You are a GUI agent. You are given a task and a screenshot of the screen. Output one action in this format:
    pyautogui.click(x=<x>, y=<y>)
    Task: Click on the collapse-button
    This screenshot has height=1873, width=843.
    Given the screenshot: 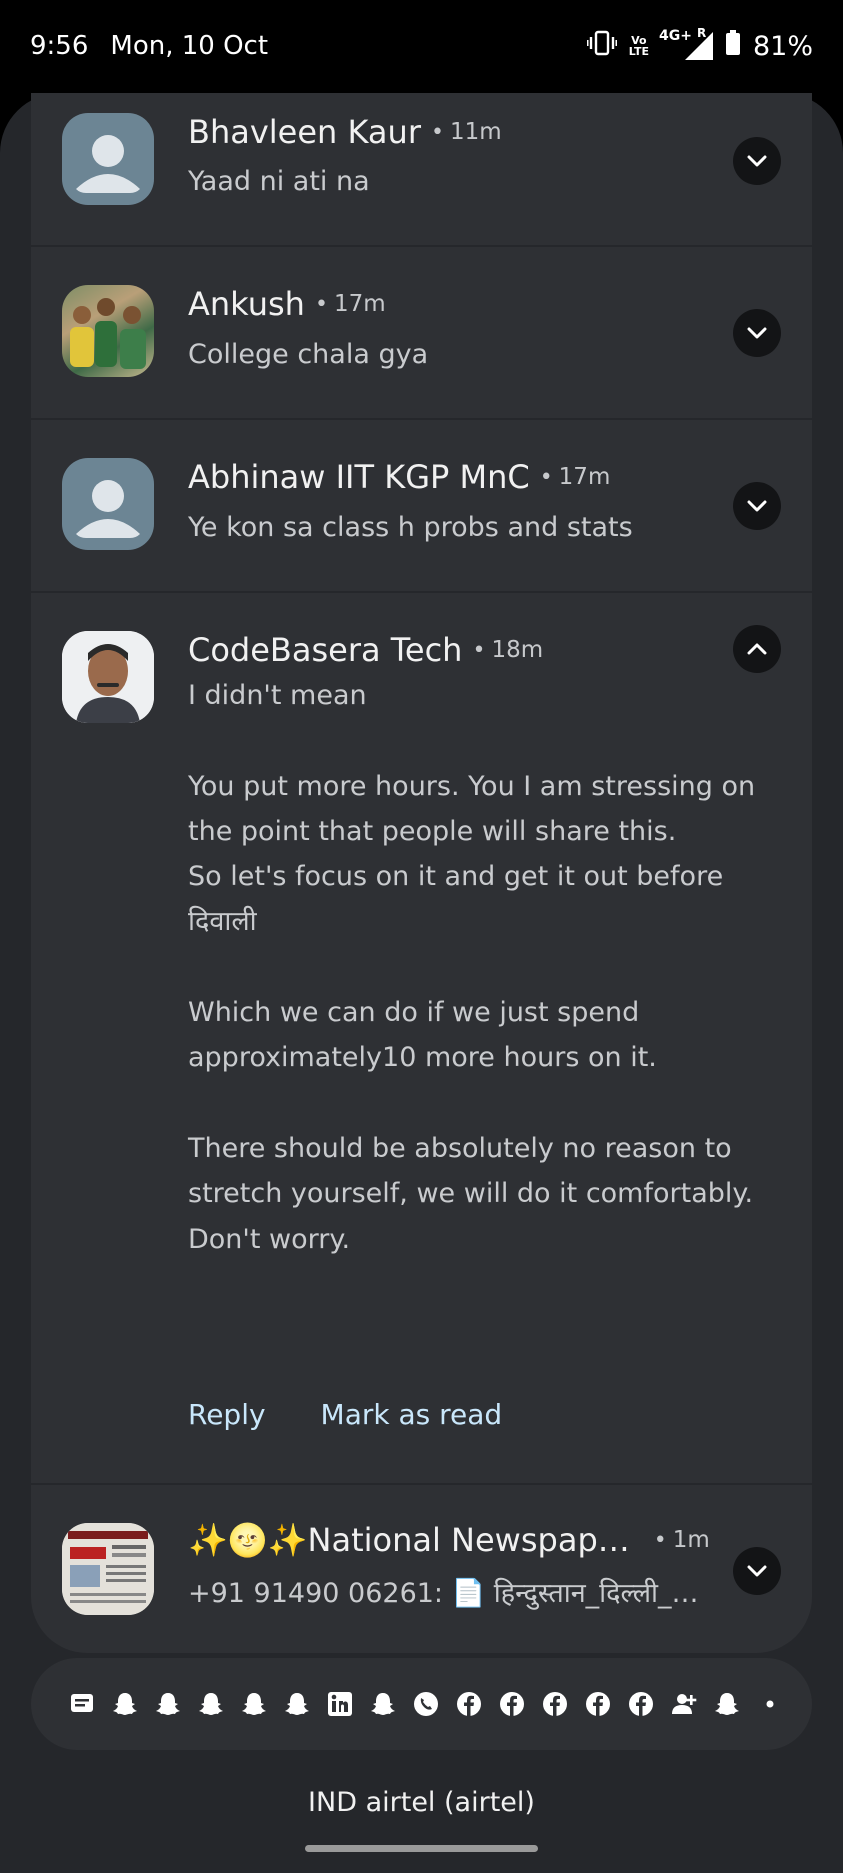 What is the action you would take?
    pyautogui.click(x=757, y=649)
    